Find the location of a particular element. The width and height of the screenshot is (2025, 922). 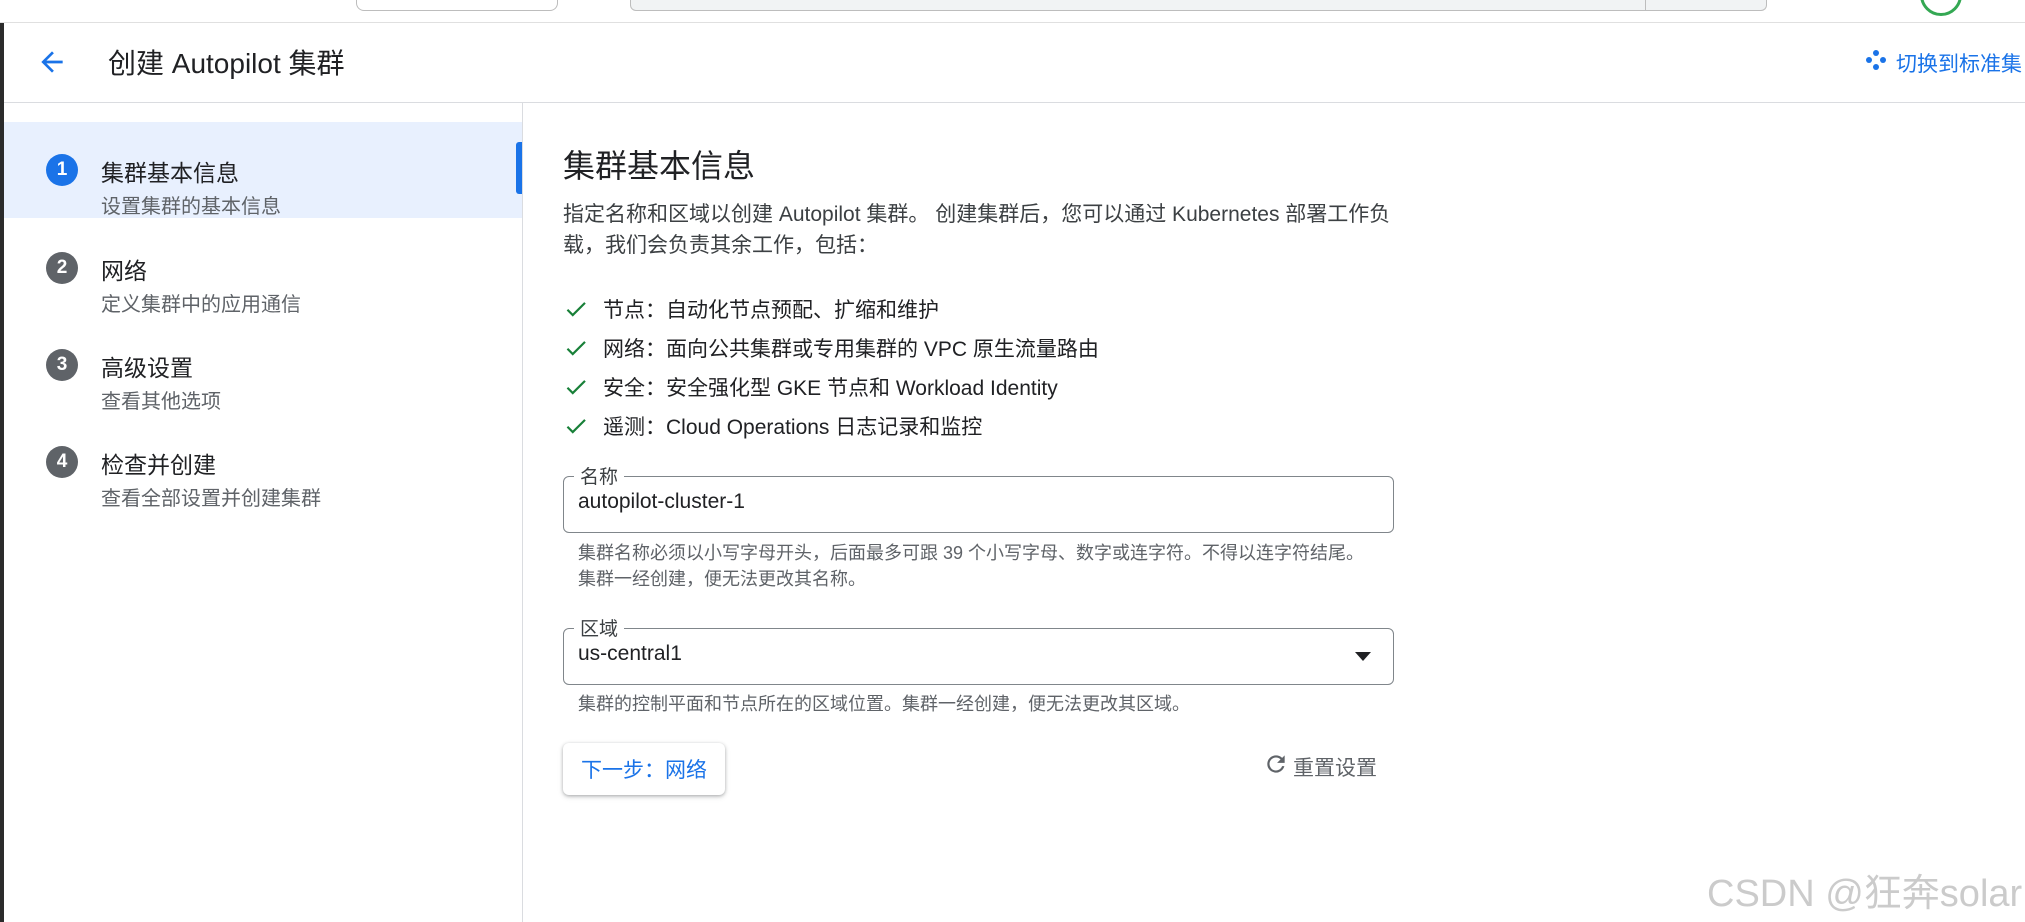

page-title: 创建 Autopilot 集群 is located at coordinates (226, 63).